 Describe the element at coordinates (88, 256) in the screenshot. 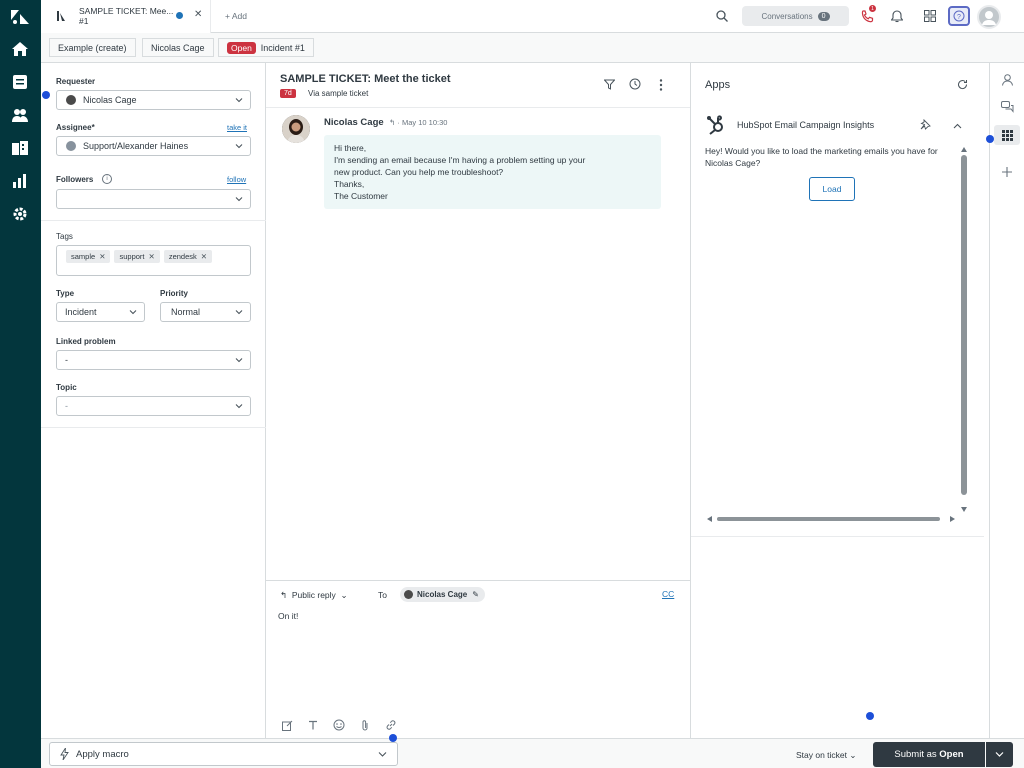

I see `tag-chip: sample ✕` at that location.